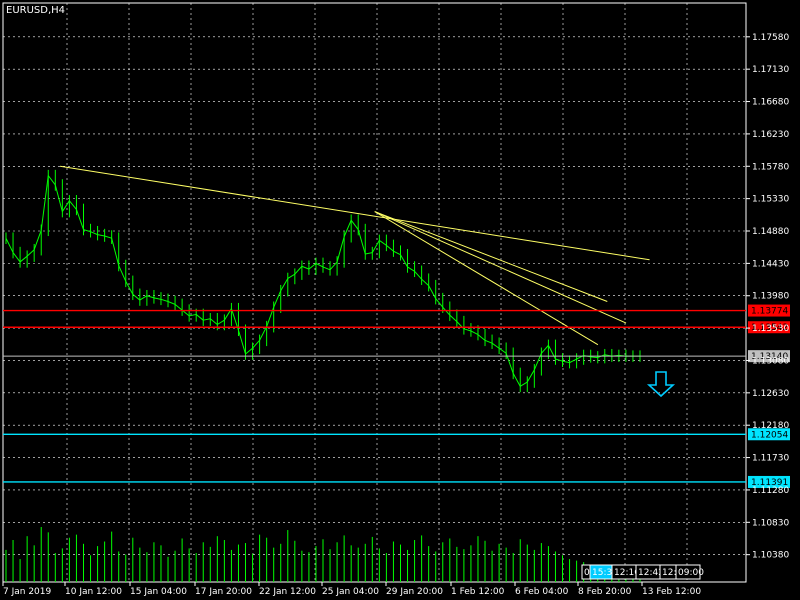 This screenshot has width=800, height=600. Describe the element at coordinates (691, 573) in the screenshot. I see `scroll-box-label: 09:00` at that location.